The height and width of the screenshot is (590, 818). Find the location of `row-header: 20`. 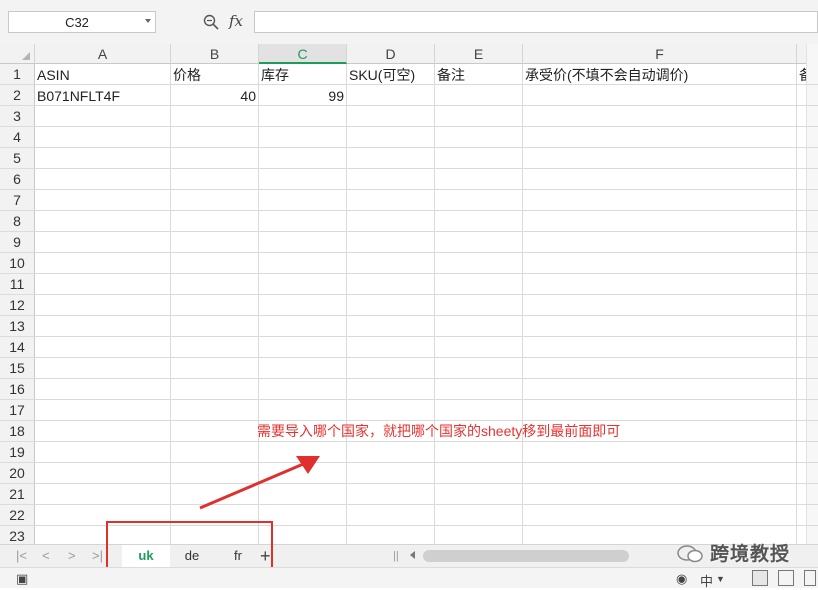

row-header: 20 is located at coordinates (17, 473).